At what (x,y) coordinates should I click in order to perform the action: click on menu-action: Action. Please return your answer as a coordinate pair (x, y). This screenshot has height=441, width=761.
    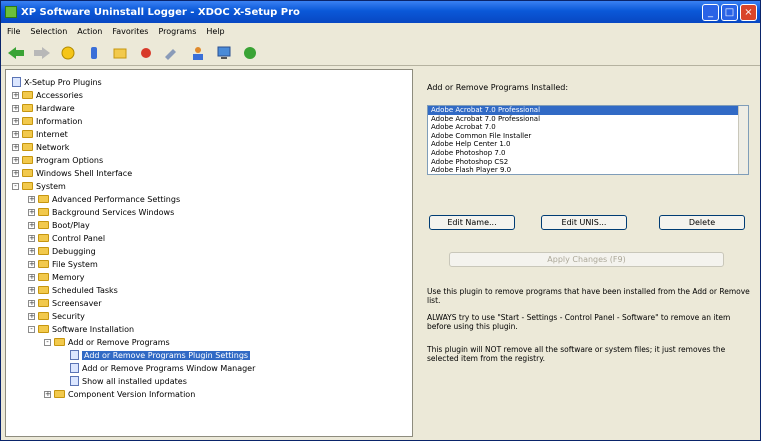
    Looking at the image, I should click on (89, 31).